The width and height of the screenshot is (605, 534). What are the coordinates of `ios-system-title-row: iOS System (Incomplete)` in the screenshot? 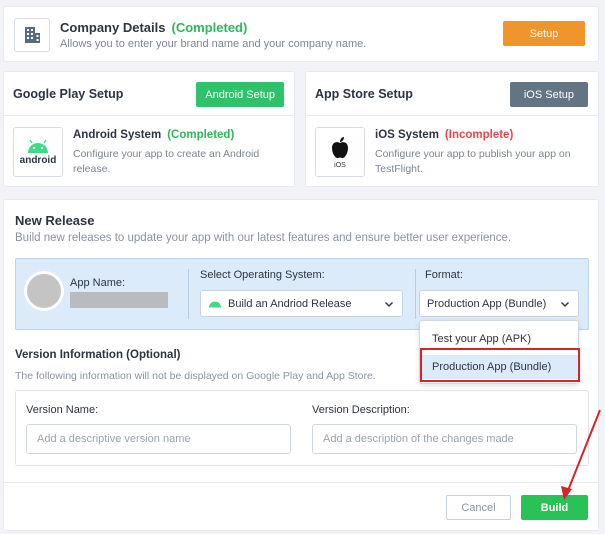 It's located at (444, 135).